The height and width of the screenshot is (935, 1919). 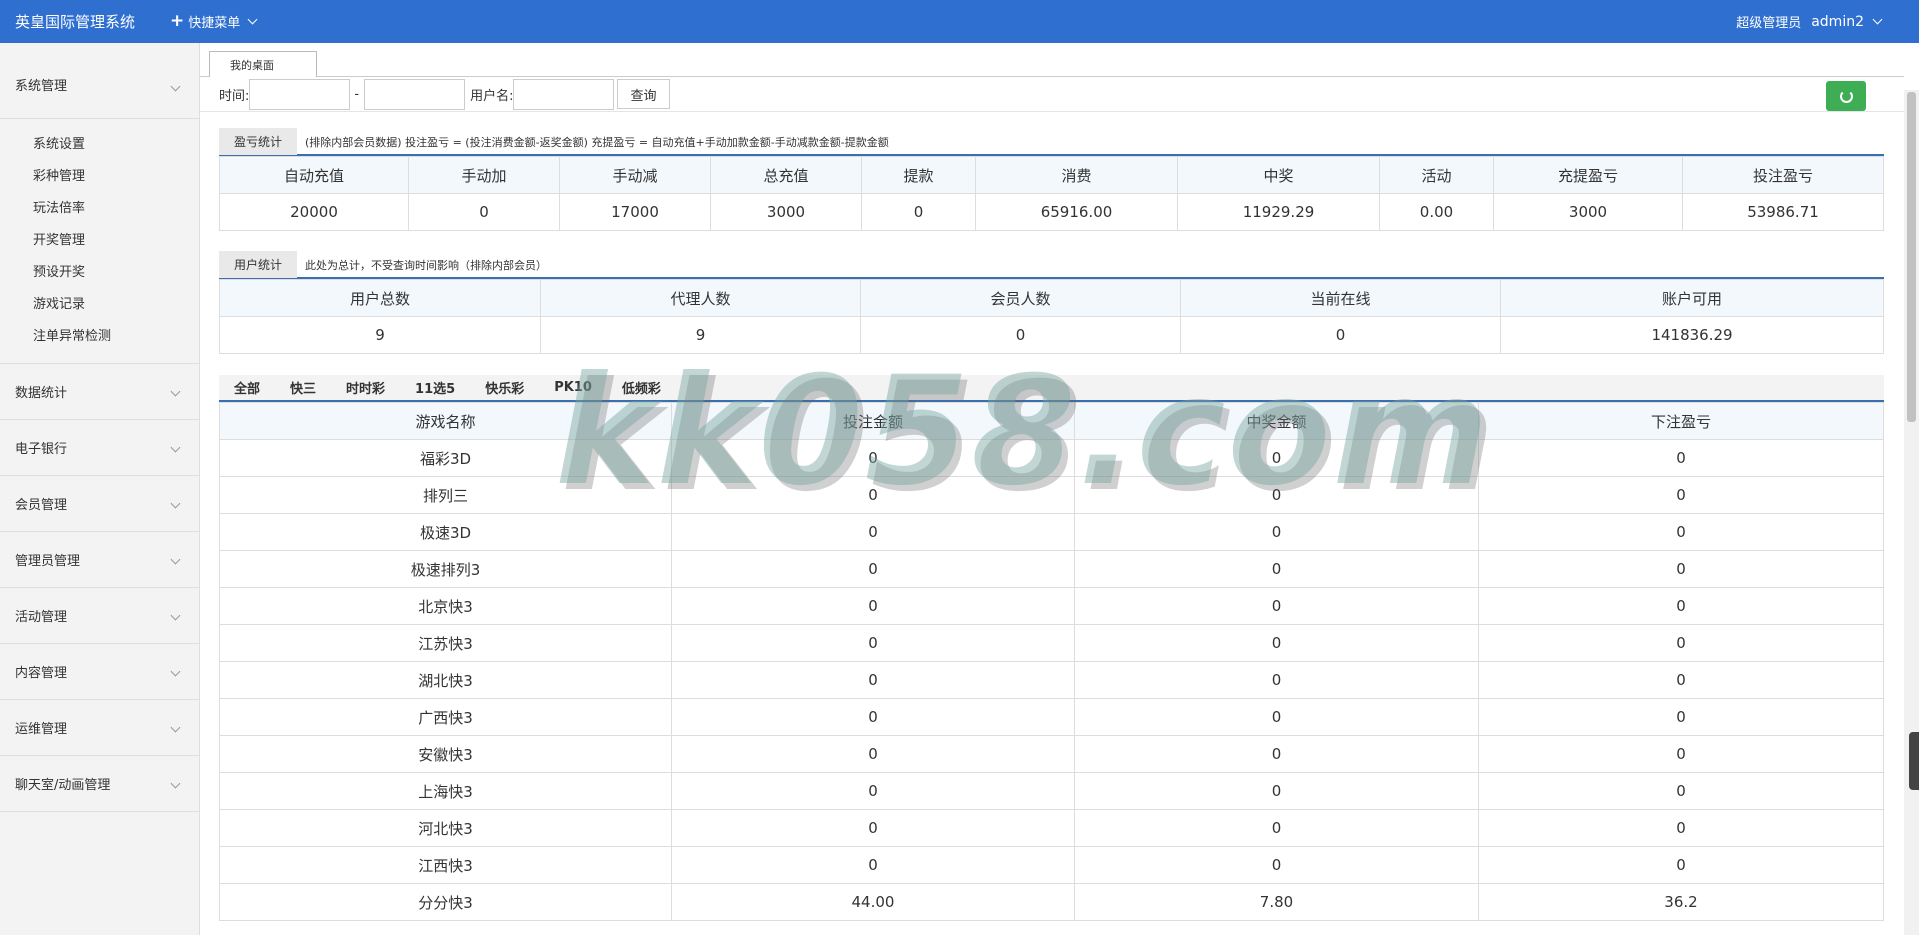 I want to click on table-cell: 上海快3, so click(x=445, y=791).